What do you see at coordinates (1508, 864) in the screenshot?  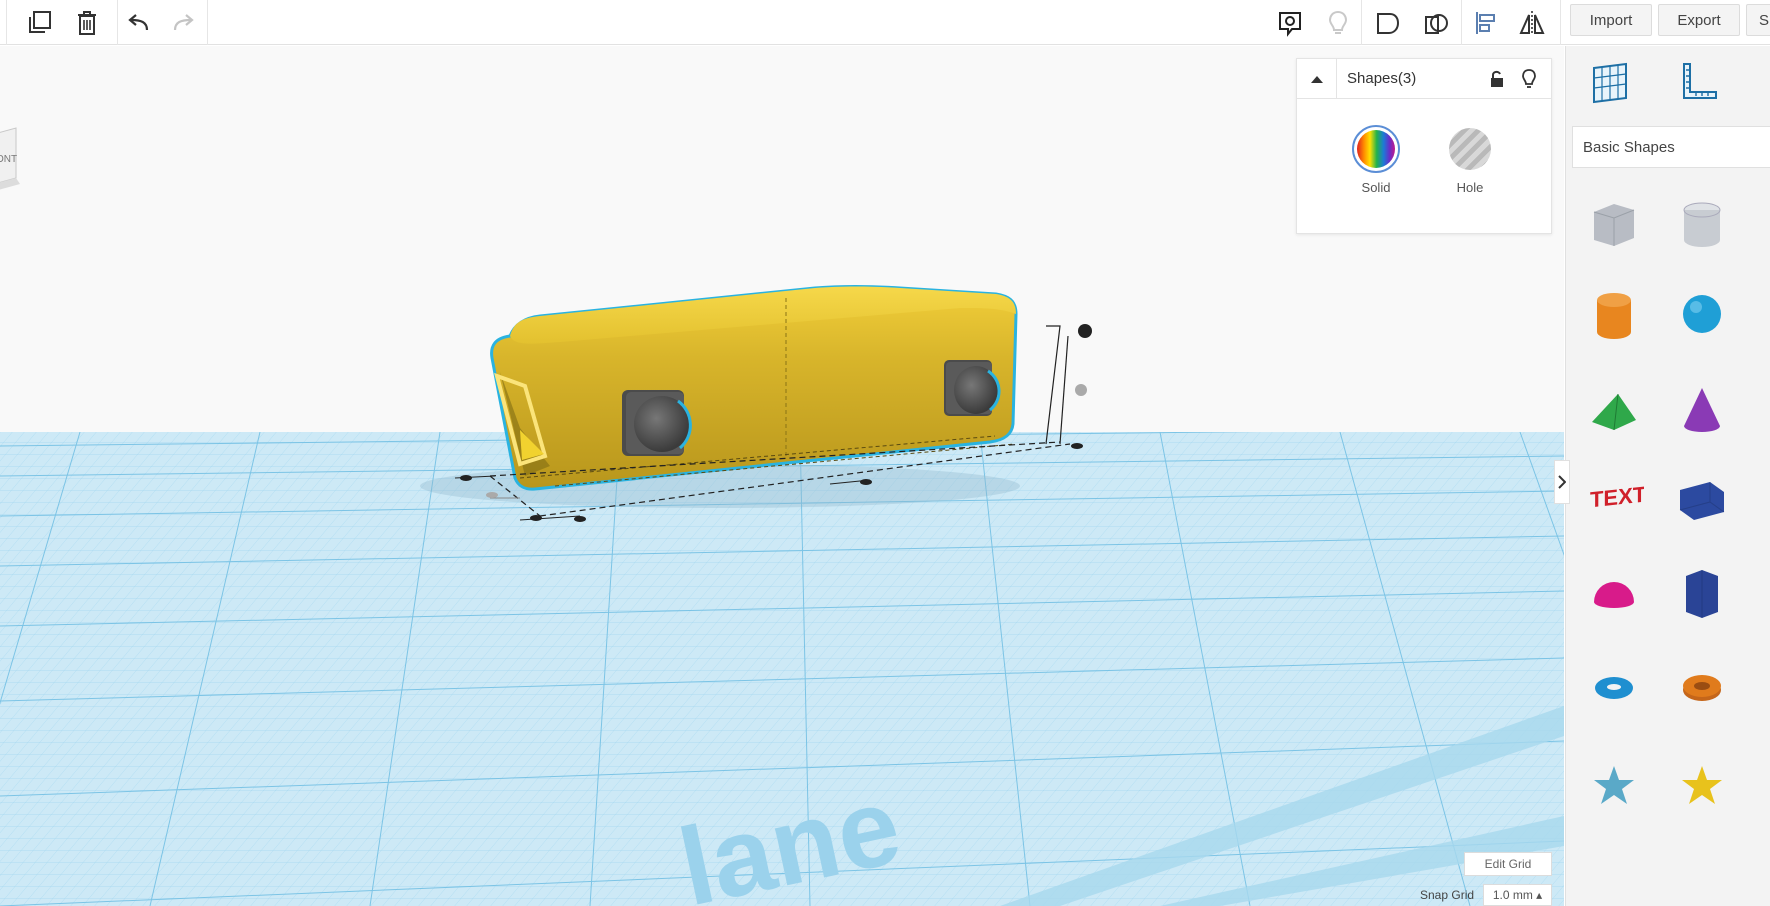 I see `edit-grid-button: Edit Grid` at bounding box center [1508, 864].